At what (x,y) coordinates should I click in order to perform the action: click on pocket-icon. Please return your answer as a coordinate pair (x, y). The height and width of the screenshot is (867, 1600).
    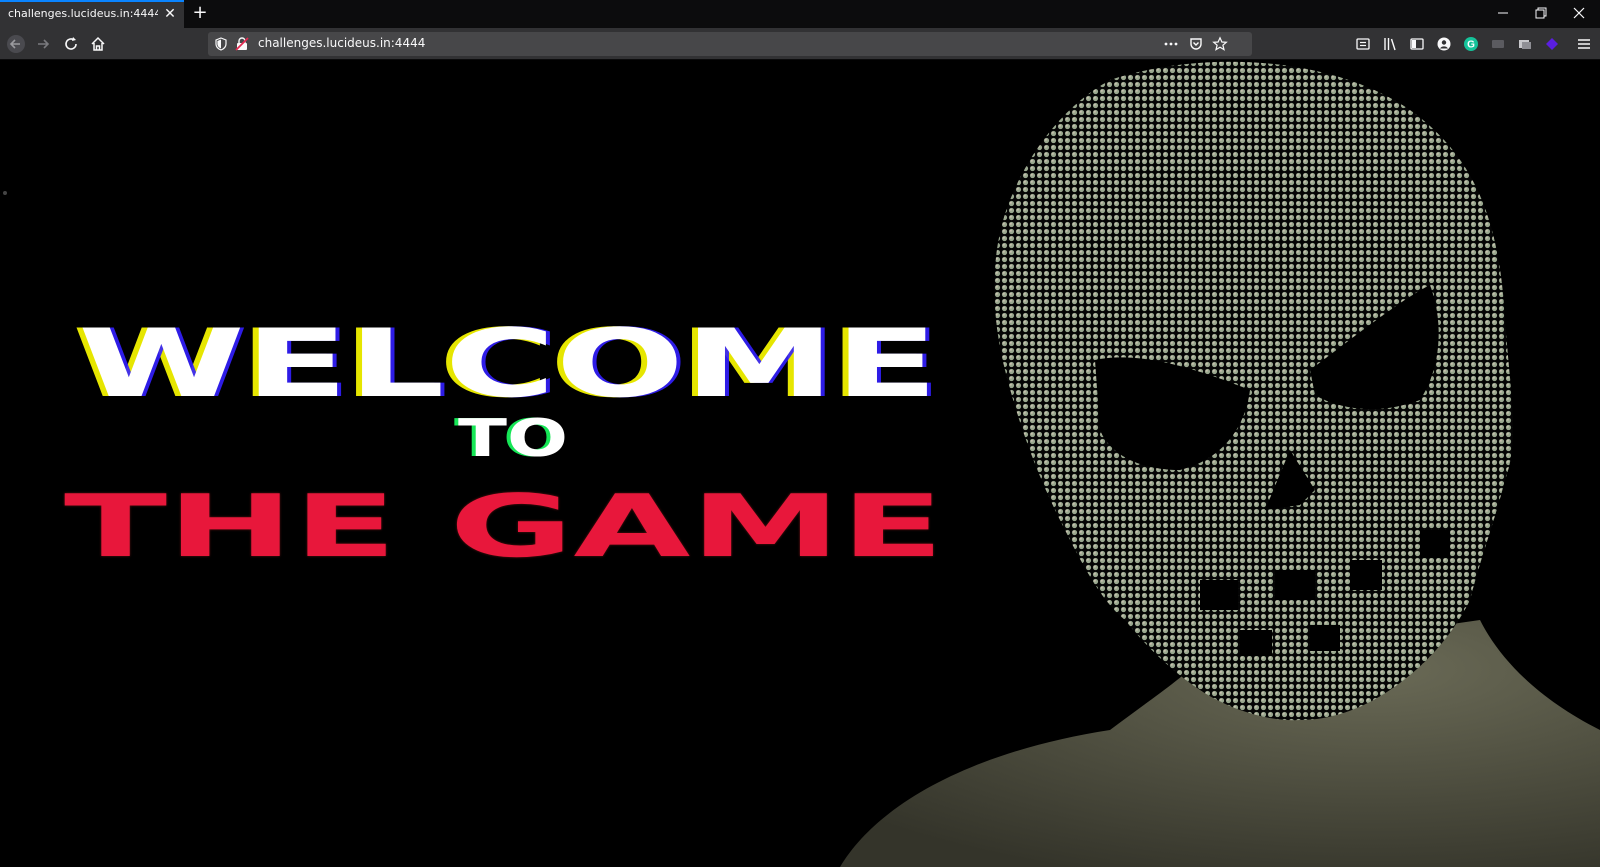
    Looking at the image, I should click on (1196, 44).